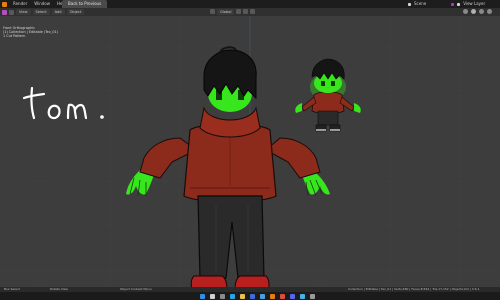 The height and width of the screenshot is (300, 500). What do you see at coordinates (262, 296) in the screenshot?
I see `mail-icon` at bounding box center [262, 296].